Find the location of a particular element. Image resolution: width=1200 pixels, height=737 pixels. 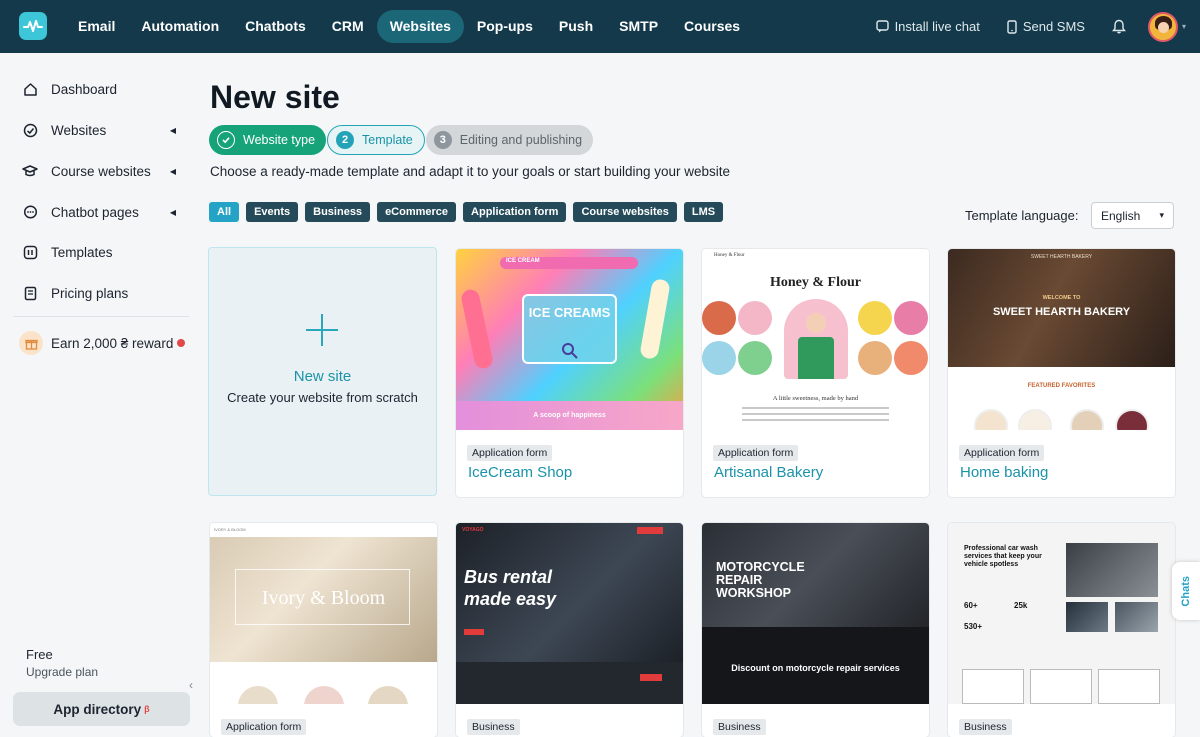

nav-websites: Websites is located at coordinates (420, 26).